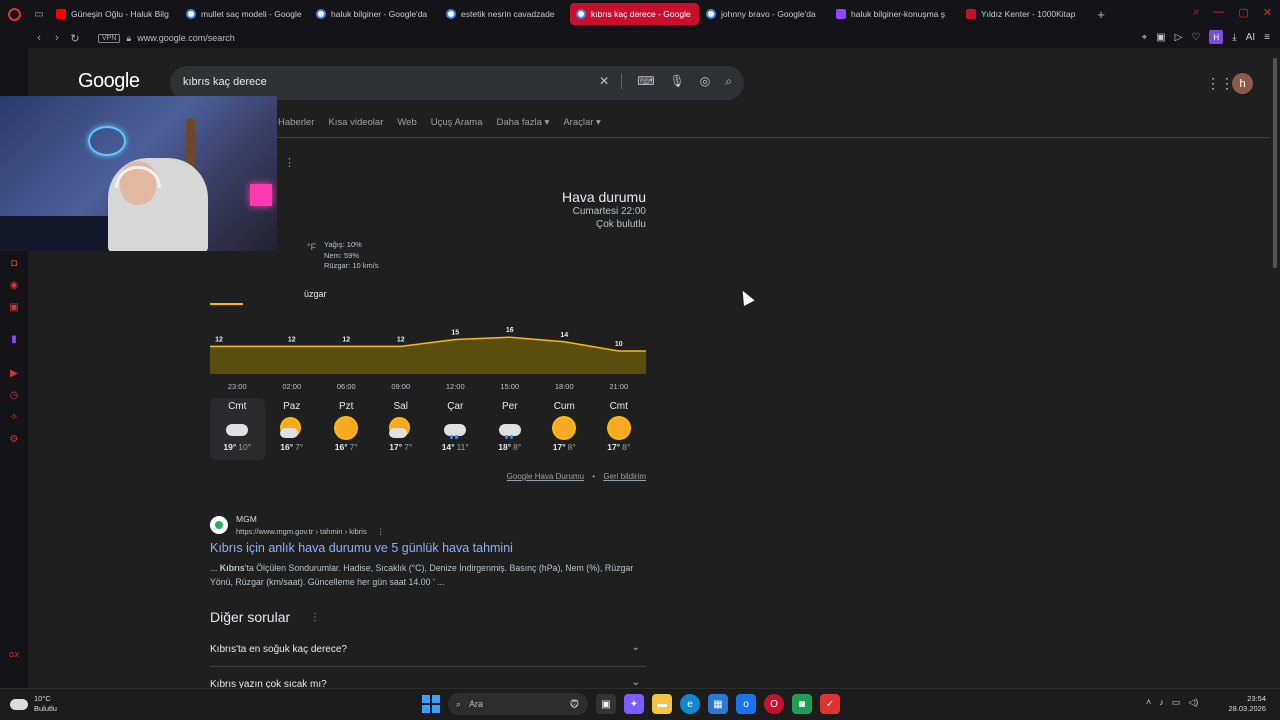 The height and width of the screenshot is (720, 1280). I want to click on google-weather-link: Google Hava Durumu, so click(545, 476).